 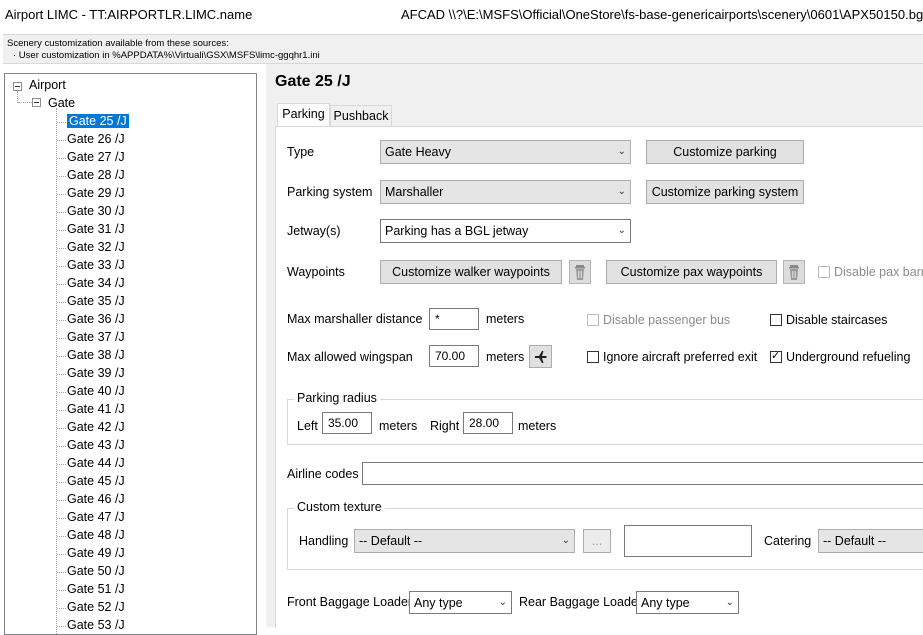 I want to click on tree-item-gate: Gate 35 /J, so click(x=96, y=301).